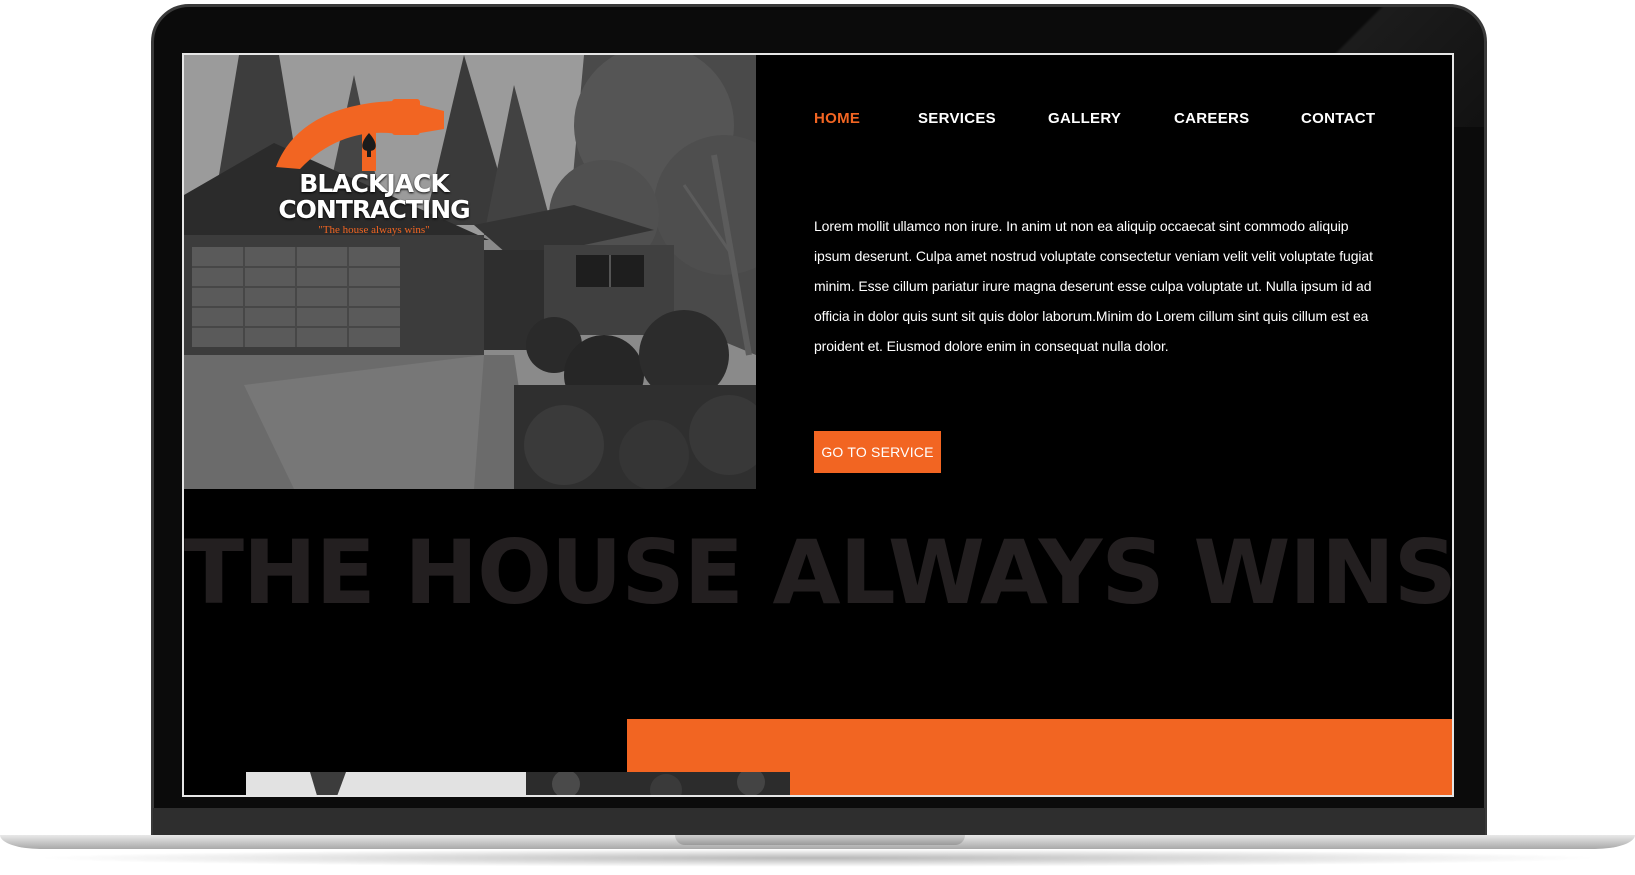  Describe the element at coordinates (374, 209) in the screenshot. I see `brand-name-line2: CONTRACTING` at that location.